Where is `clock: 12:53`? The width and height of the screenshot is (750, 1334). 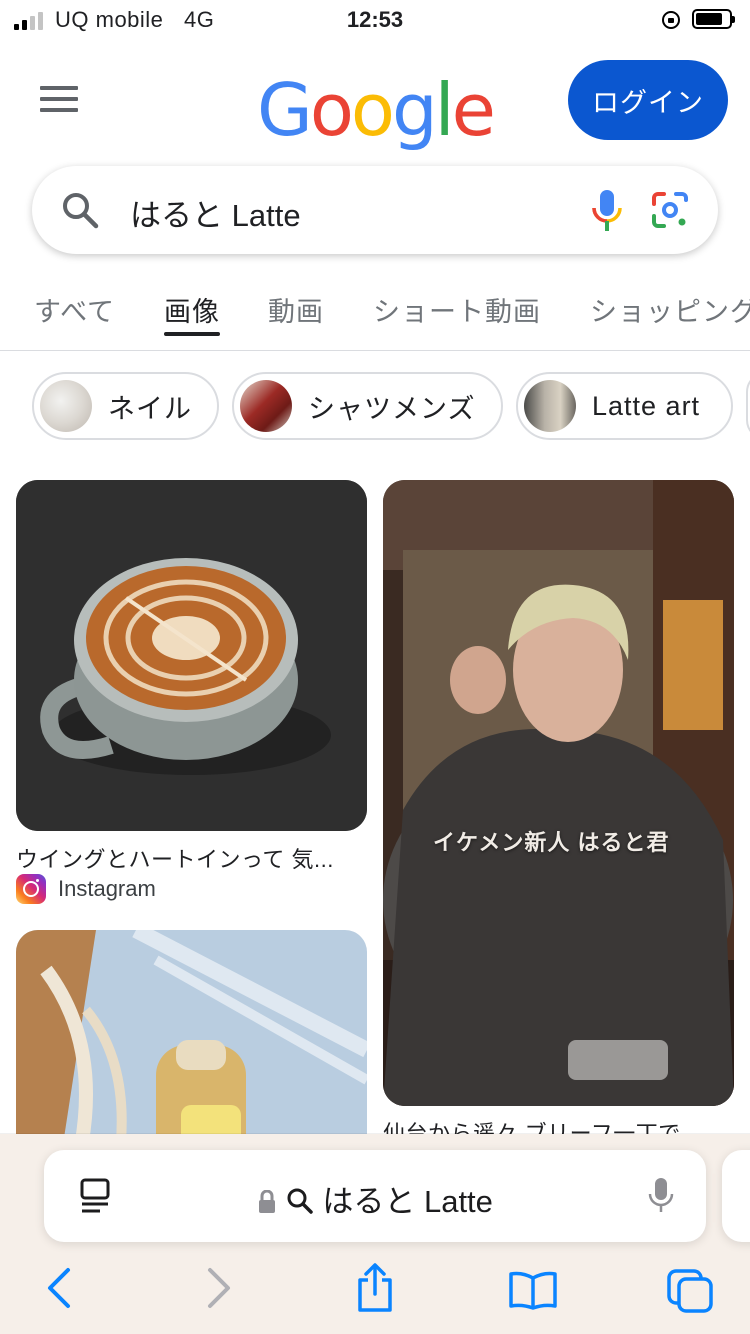
clock: 12:53 is located at coordinates (375, 19).